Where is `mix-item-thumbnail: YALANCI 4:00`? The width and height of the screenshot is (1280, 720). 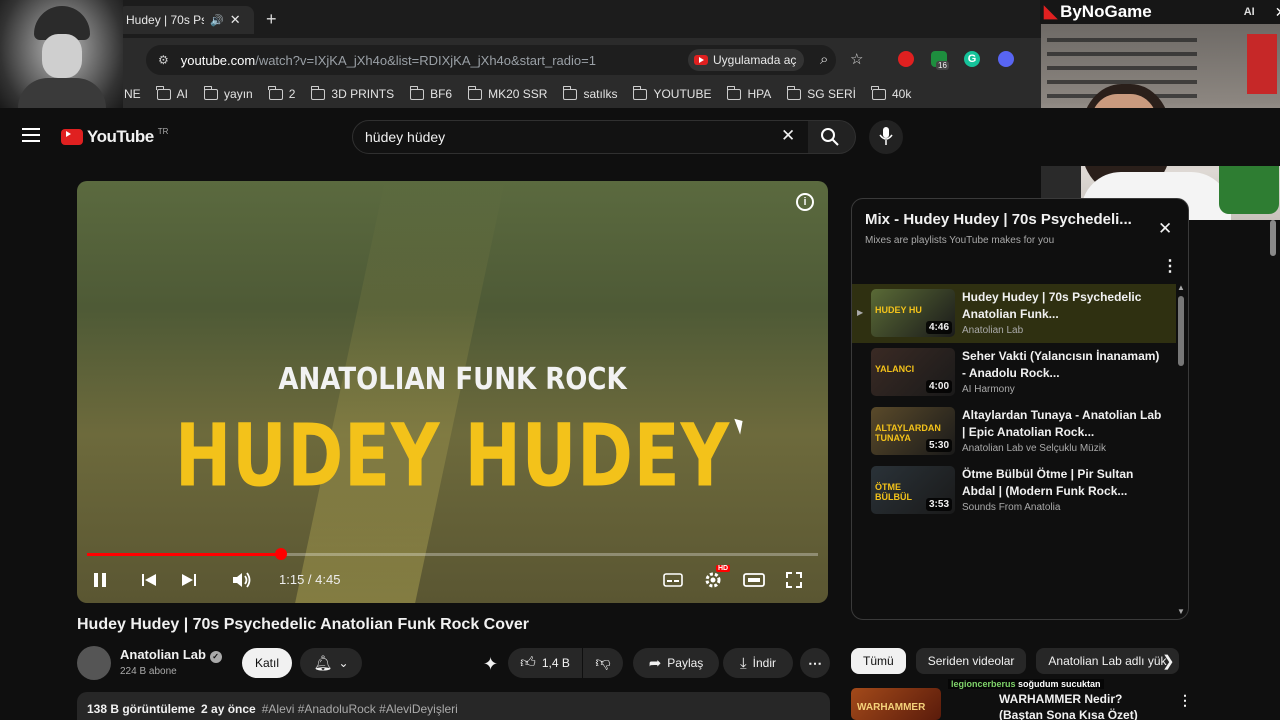 mix-item-thumbnail: YALANCI 4:00 is located at coordinates (913, 372).